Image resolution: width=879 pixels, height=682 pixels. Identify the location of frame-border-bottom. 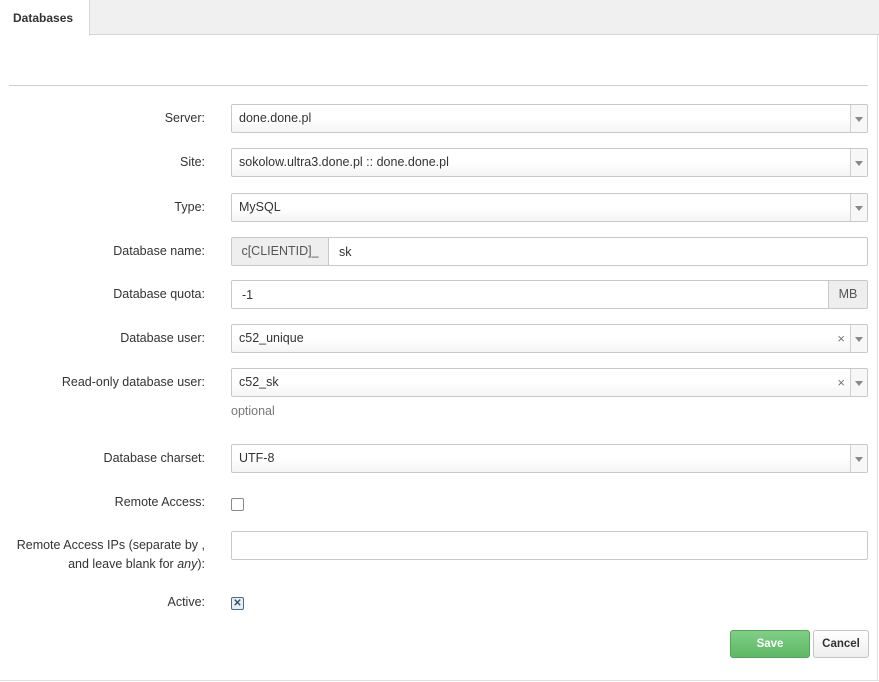
(439, 680).